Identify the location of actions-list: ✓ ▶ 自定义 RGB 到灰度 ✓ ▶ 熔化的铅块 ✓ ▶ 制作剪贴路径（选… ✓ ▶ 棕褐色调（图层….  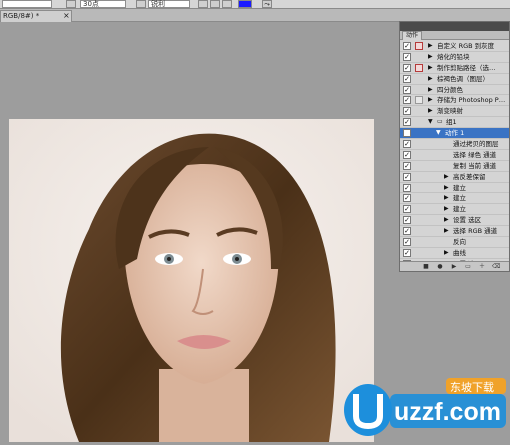
(454, 155).